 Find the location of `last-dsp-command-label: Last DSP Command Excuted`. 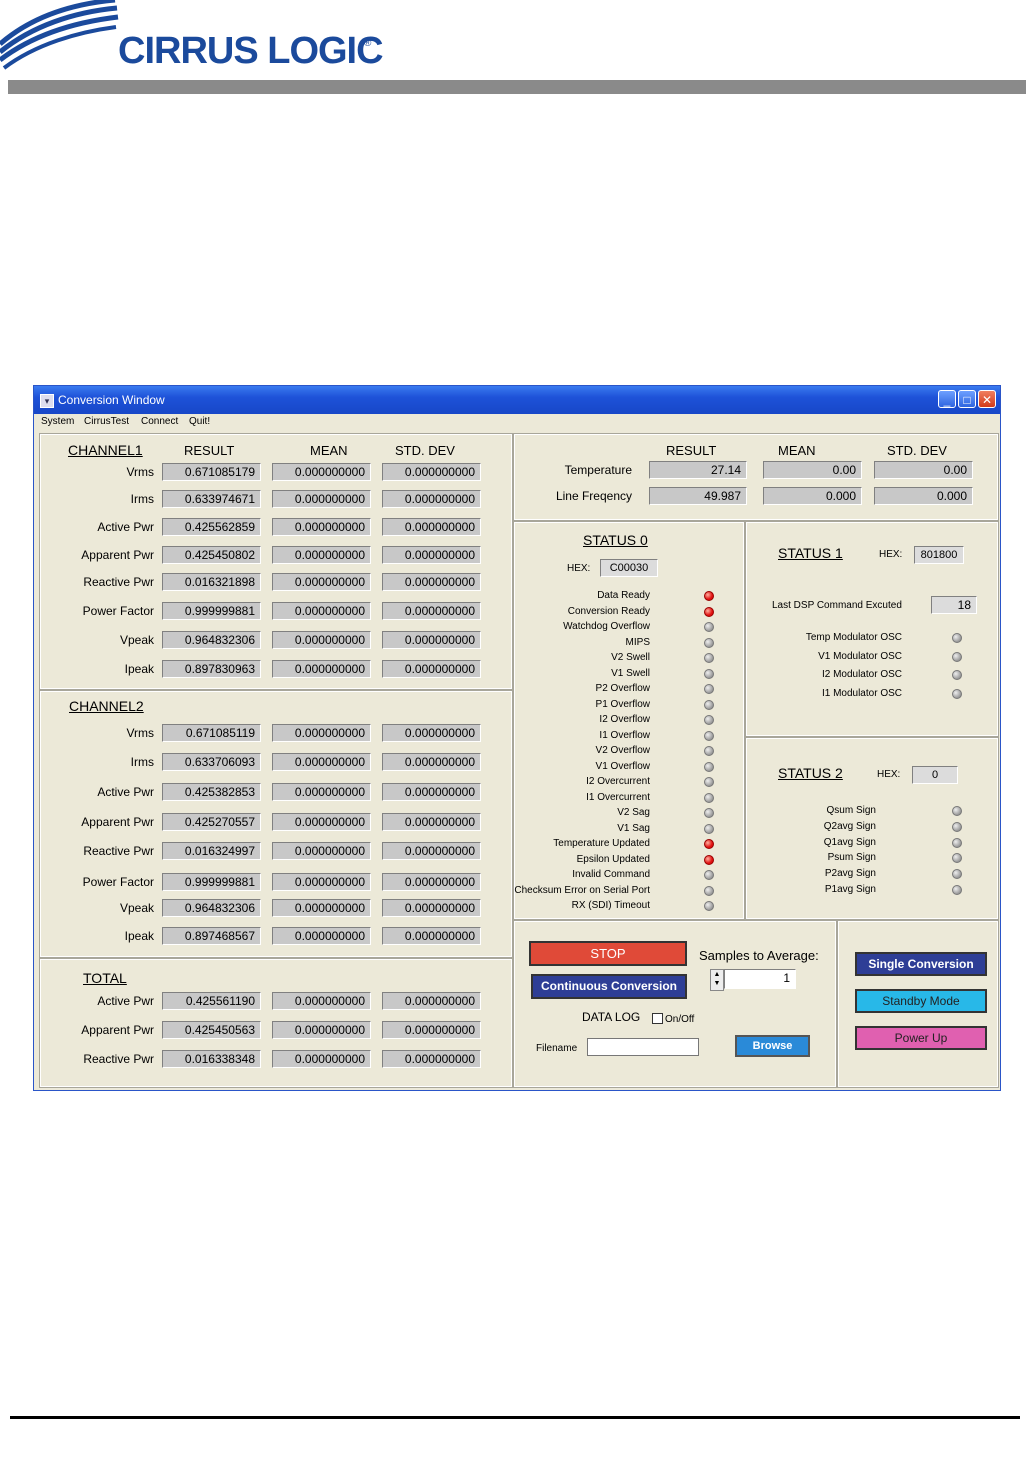

last-dsp-command-label: Last DSP Command Excuted is located at coordinates (837, 605).